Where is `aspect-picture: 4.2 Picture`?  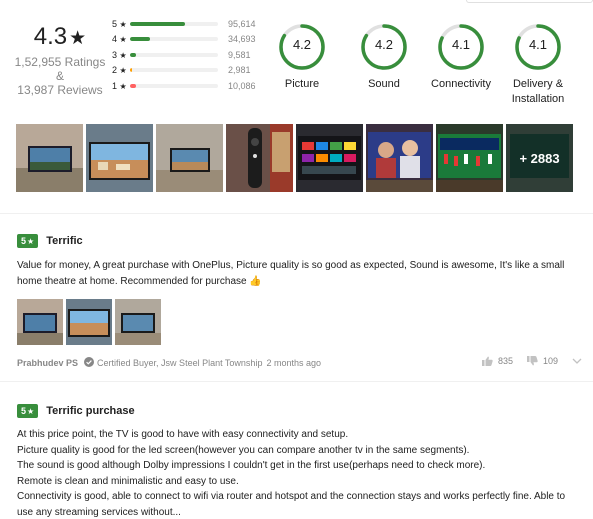
aspect-picture: 4.2 Picture is located at coordinates (302, 57).